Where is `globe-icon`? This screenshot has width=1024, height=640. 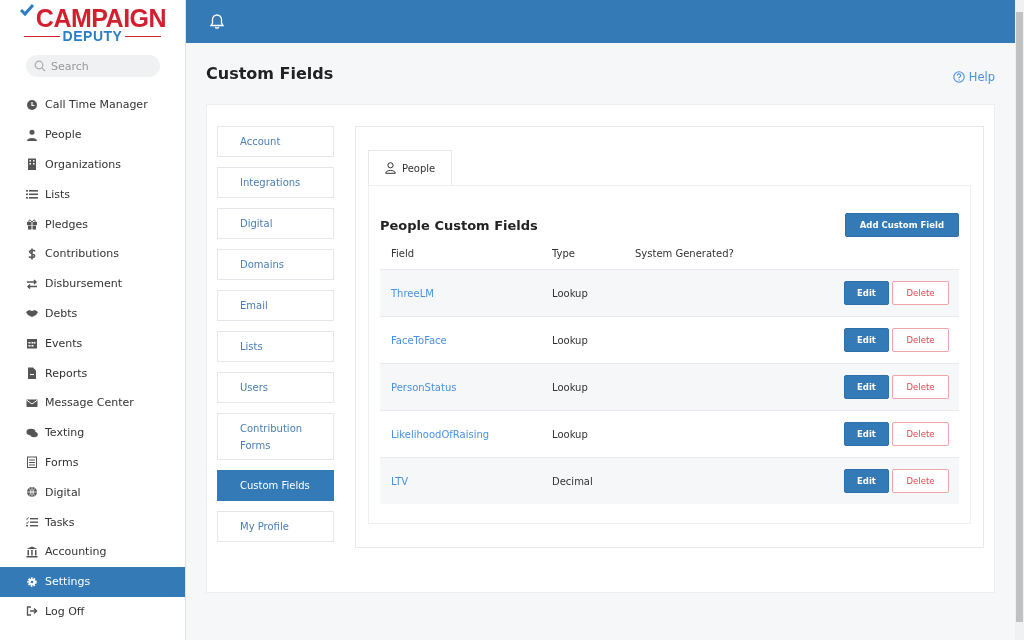
globe-icon is located at coordinates (32, 492).